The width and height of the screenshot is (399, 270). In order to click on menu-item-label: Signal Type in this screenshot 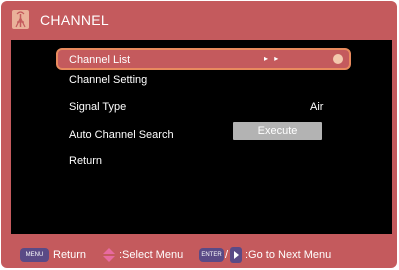, I will do `click(98, 107)`.